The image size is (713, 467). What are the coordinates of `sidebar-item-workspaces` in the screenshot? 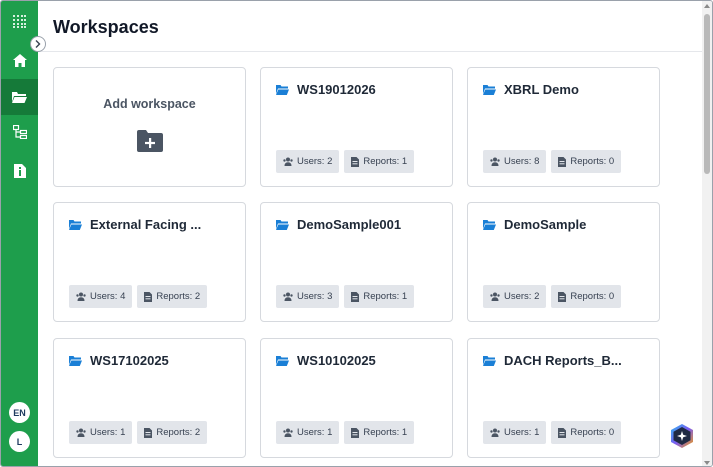 It's located at (19, 97).